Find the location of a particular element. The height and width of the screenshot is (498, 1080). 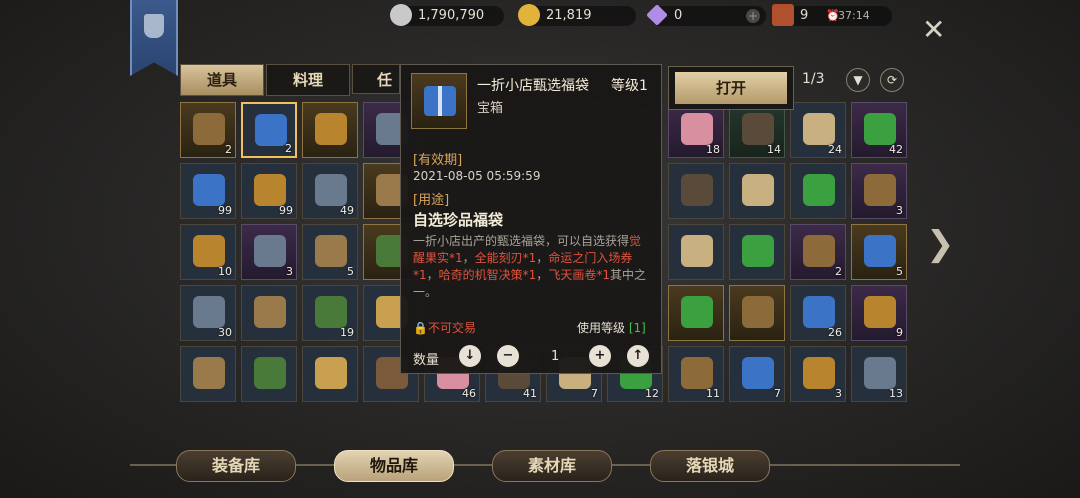

item-count: 19 is located at coordinates (347, 332).